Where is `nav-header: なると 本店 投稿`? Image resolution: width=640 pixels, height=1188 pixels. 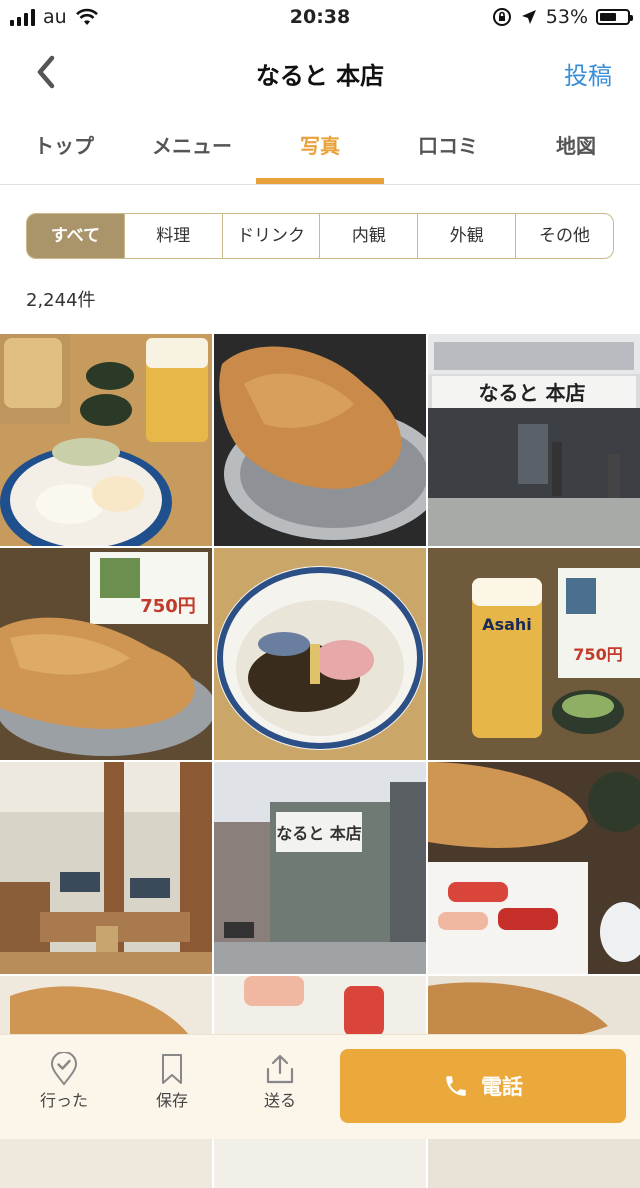
nav-header: なると 本店 投稿 is located at coordinates (320, 72).